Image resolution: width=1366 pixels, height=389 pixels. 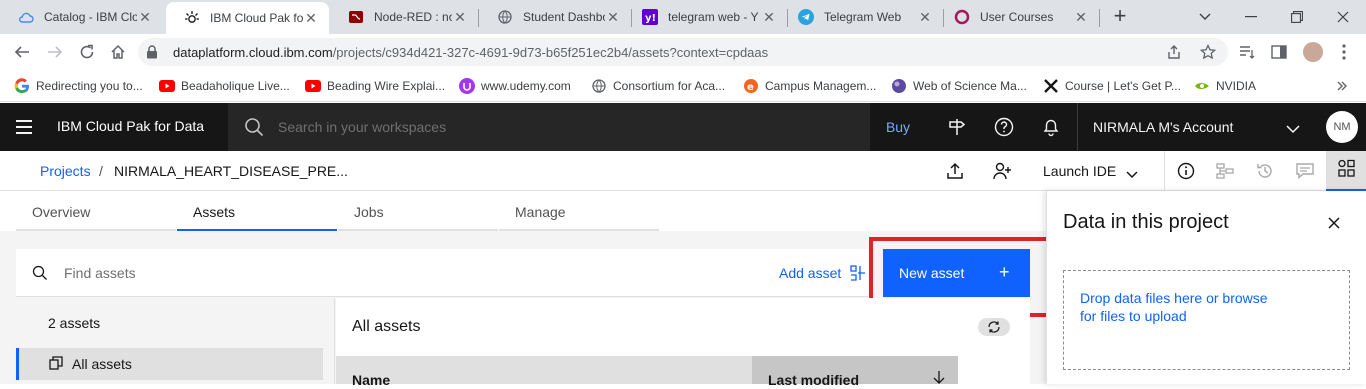 I want to click on bookmark-star-icon, so click(x=1208, y=51).